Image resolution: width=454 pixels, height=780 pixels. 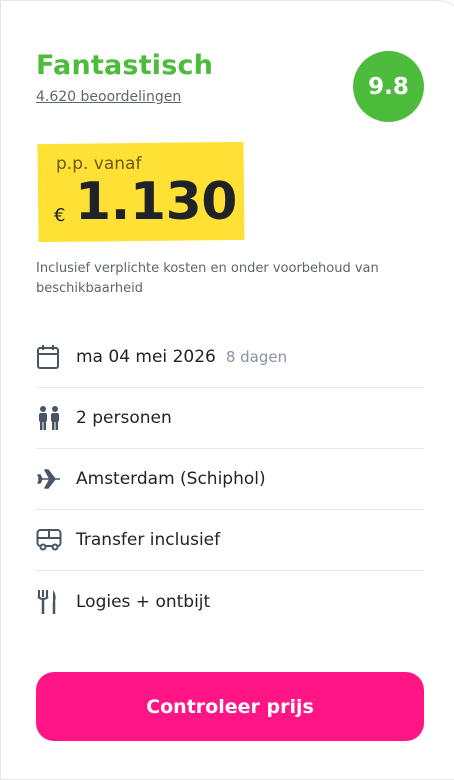 What do you see at coordinates (230, 540) in the screenshot?
I see `detail-row-transfer: Transfer inclusief` at bounding box center [230, 540].